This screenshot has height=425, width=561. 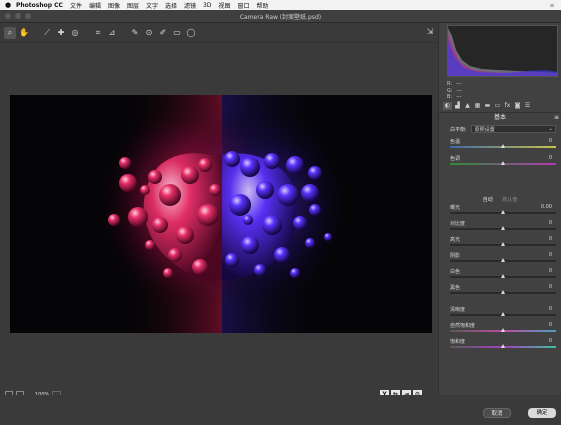 I want to click on histogram, so click(x=502, y=51).